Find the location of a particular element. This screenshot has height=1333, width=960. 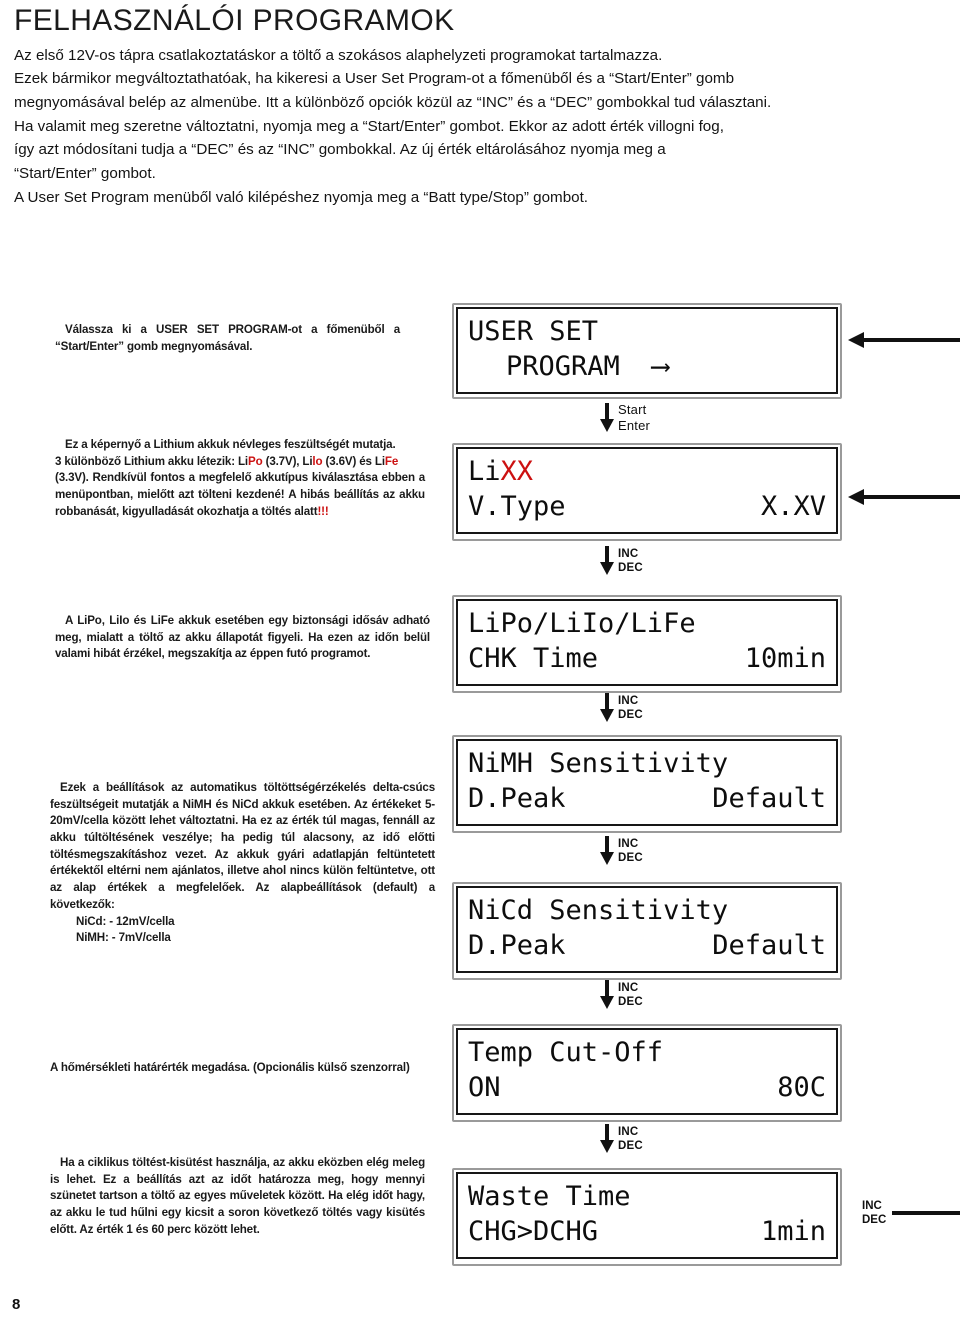

lcd-panel-nicd-sensitivity: NiCd Sensitivity D.Peak Default is located at coordinates (647, 931).